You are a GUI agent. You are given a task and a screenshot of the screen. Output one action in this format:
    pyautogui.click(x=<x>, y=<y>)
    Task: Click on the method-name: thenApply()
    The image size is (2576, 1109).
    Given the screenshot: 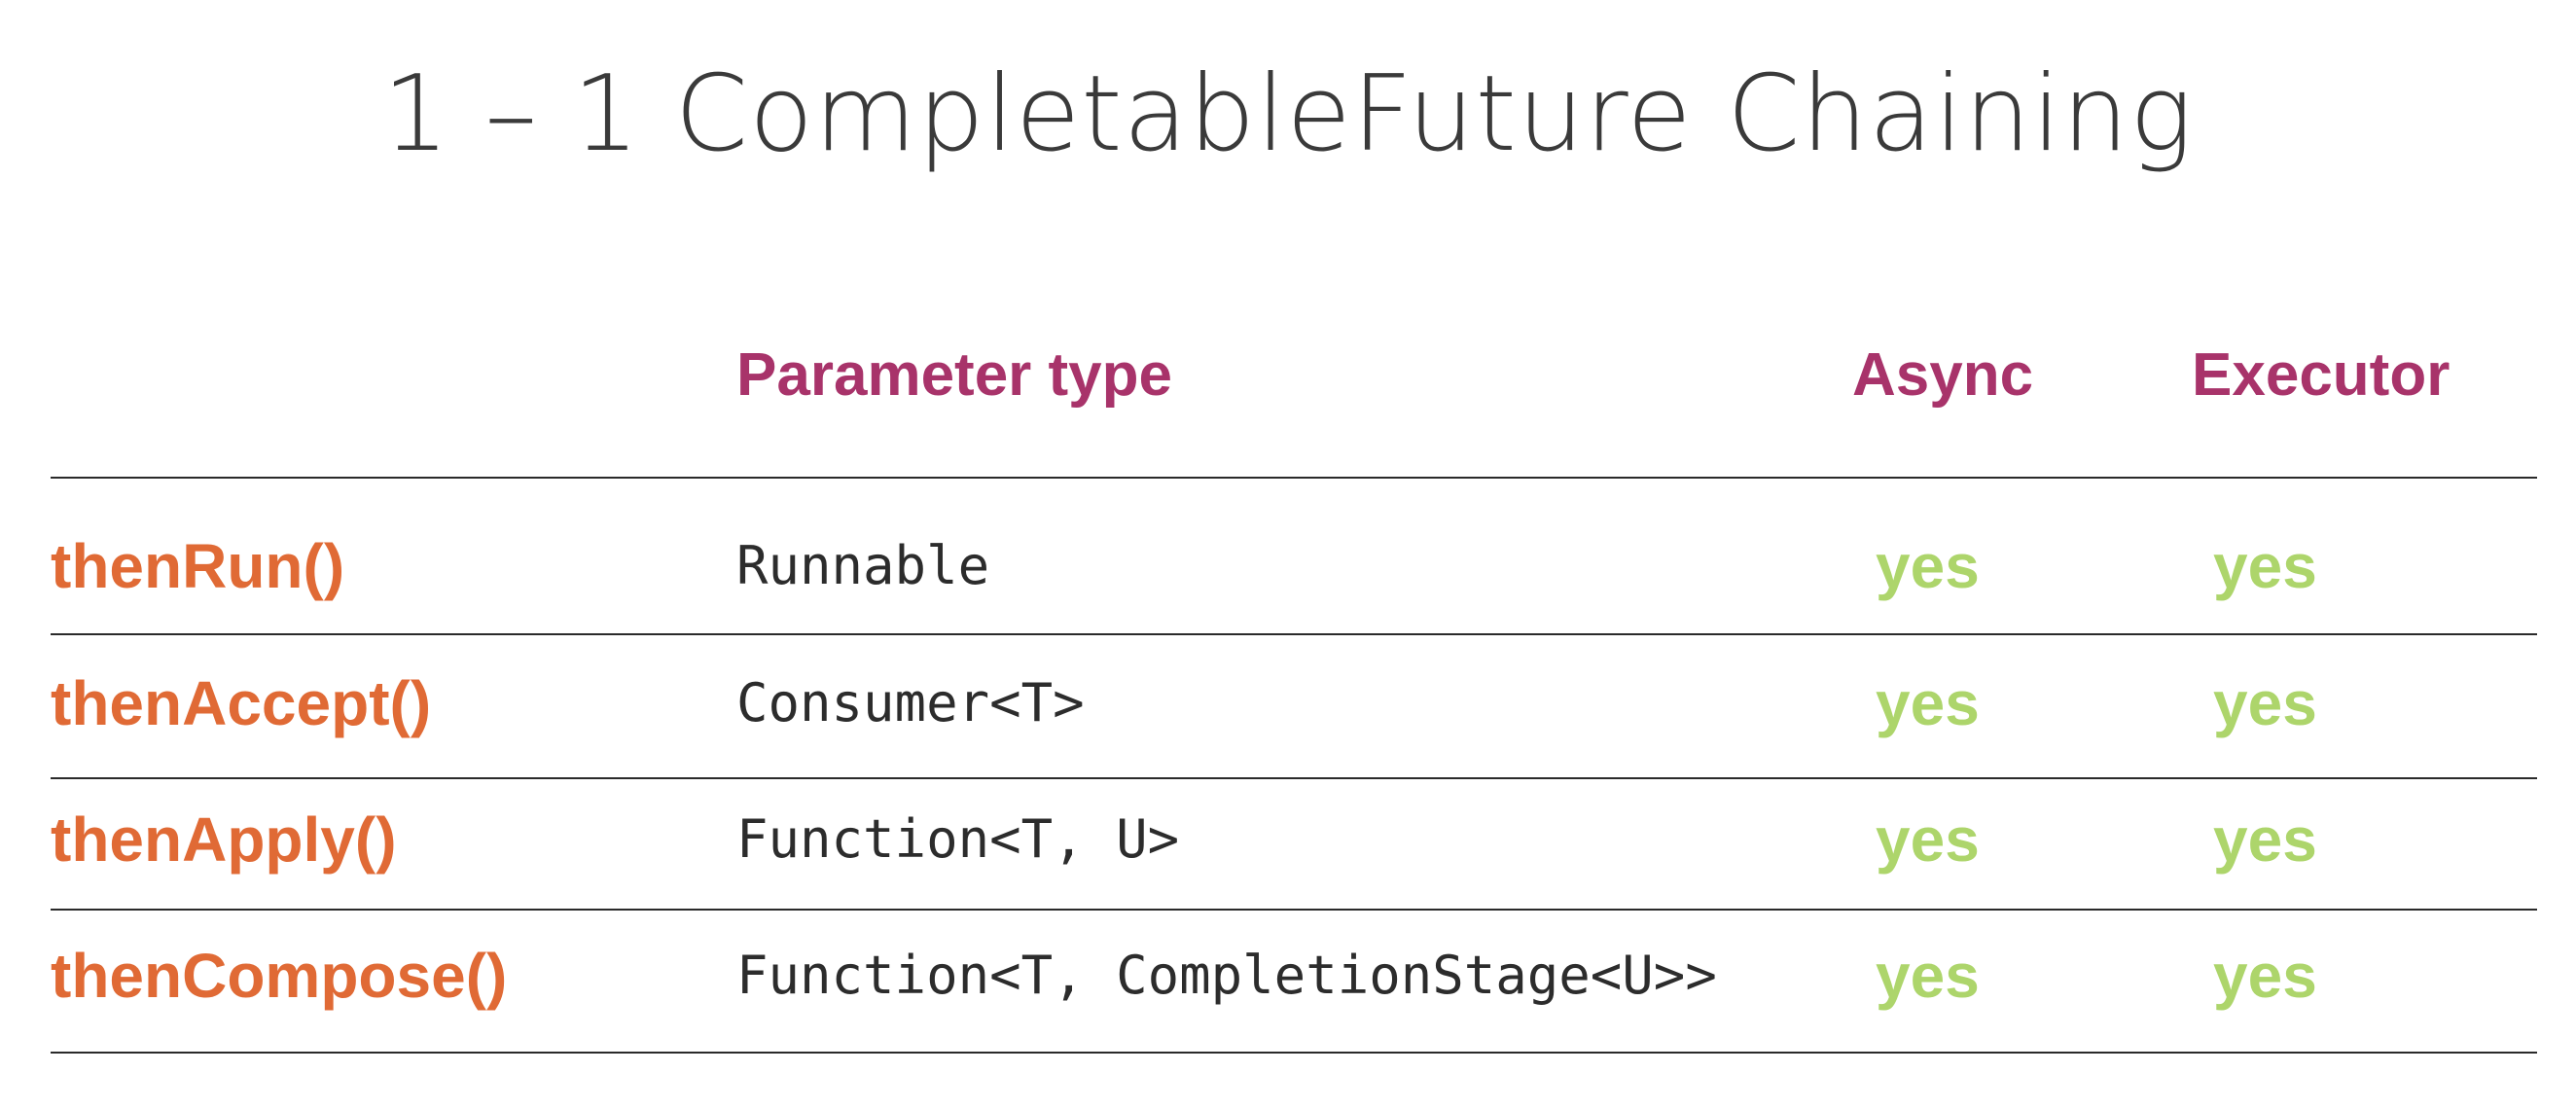 What is the action you would take?
    pyautogui.click(x=224, y=840)
    